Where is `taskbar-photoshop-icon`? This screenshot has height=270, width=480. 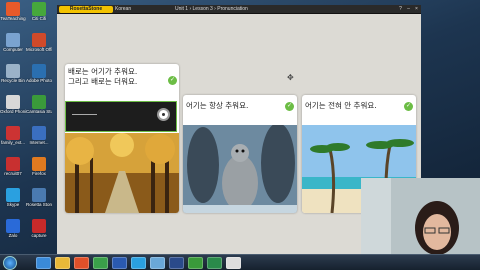 taskbar-photoshop-icon is located at coordinates (176, 263).